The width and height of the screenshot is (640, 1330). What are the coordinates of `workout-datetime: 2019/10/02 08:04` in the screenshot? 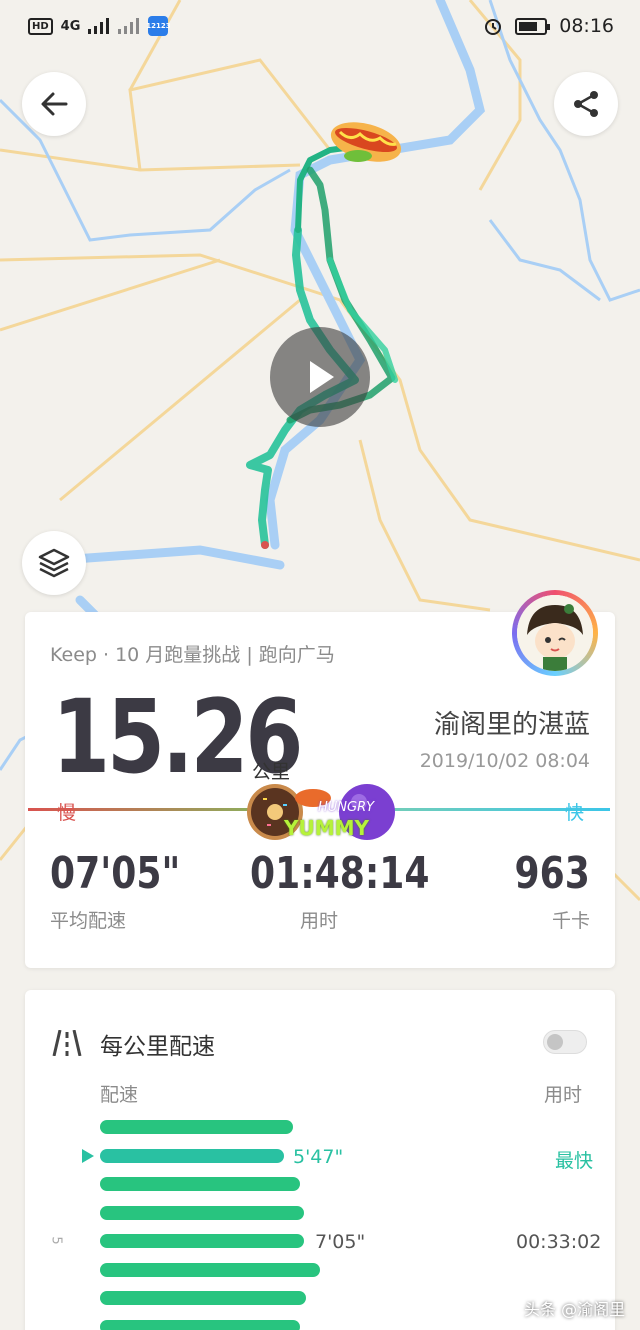 It's located at (504, 761).